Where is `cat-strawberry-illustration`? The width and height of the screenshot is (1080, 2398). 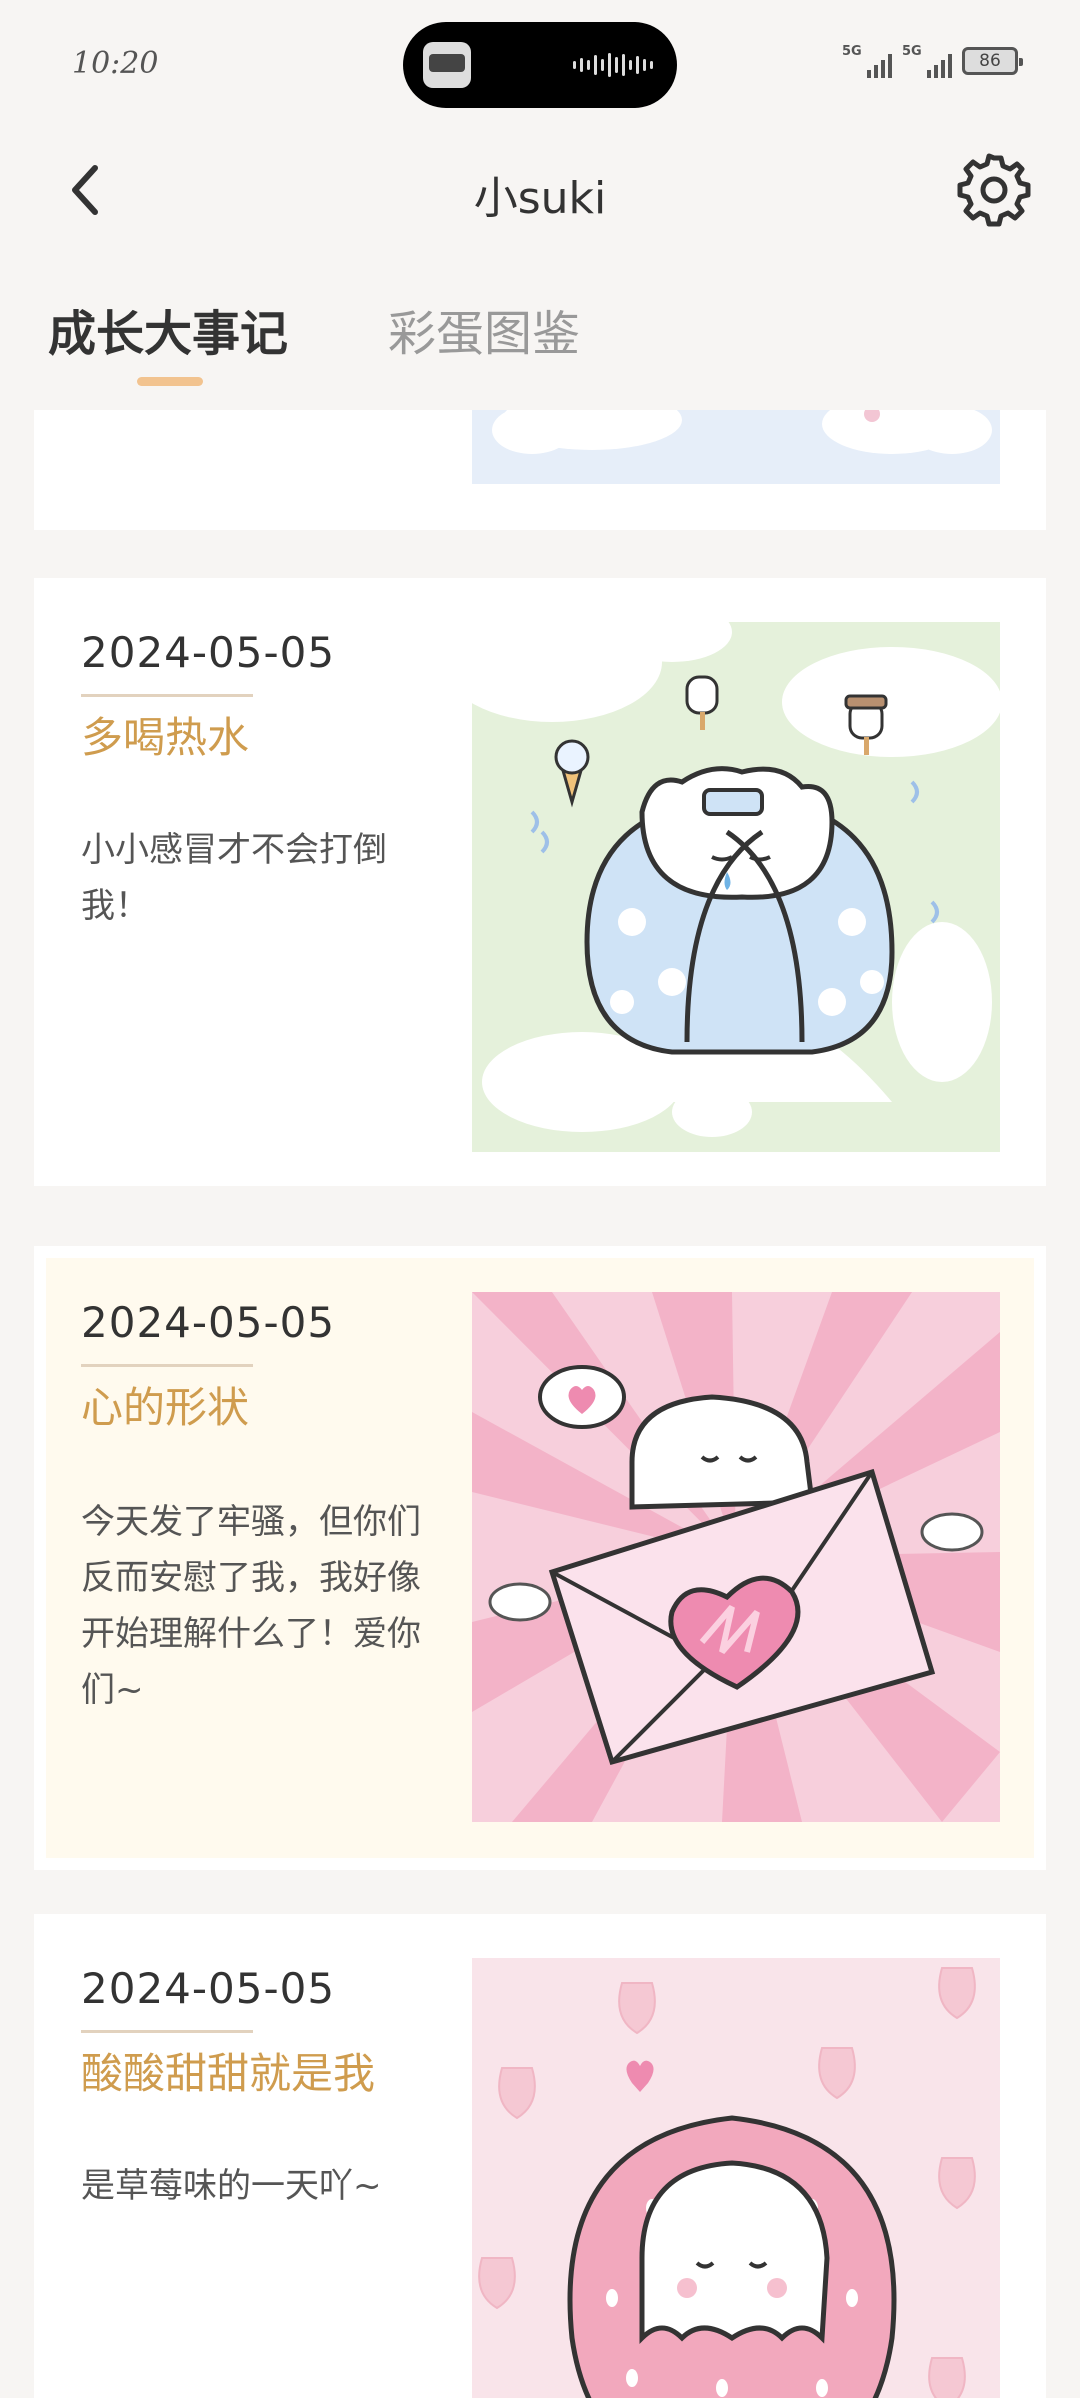 cat-strawberry-illustration is located at coordinates (736, 2178).